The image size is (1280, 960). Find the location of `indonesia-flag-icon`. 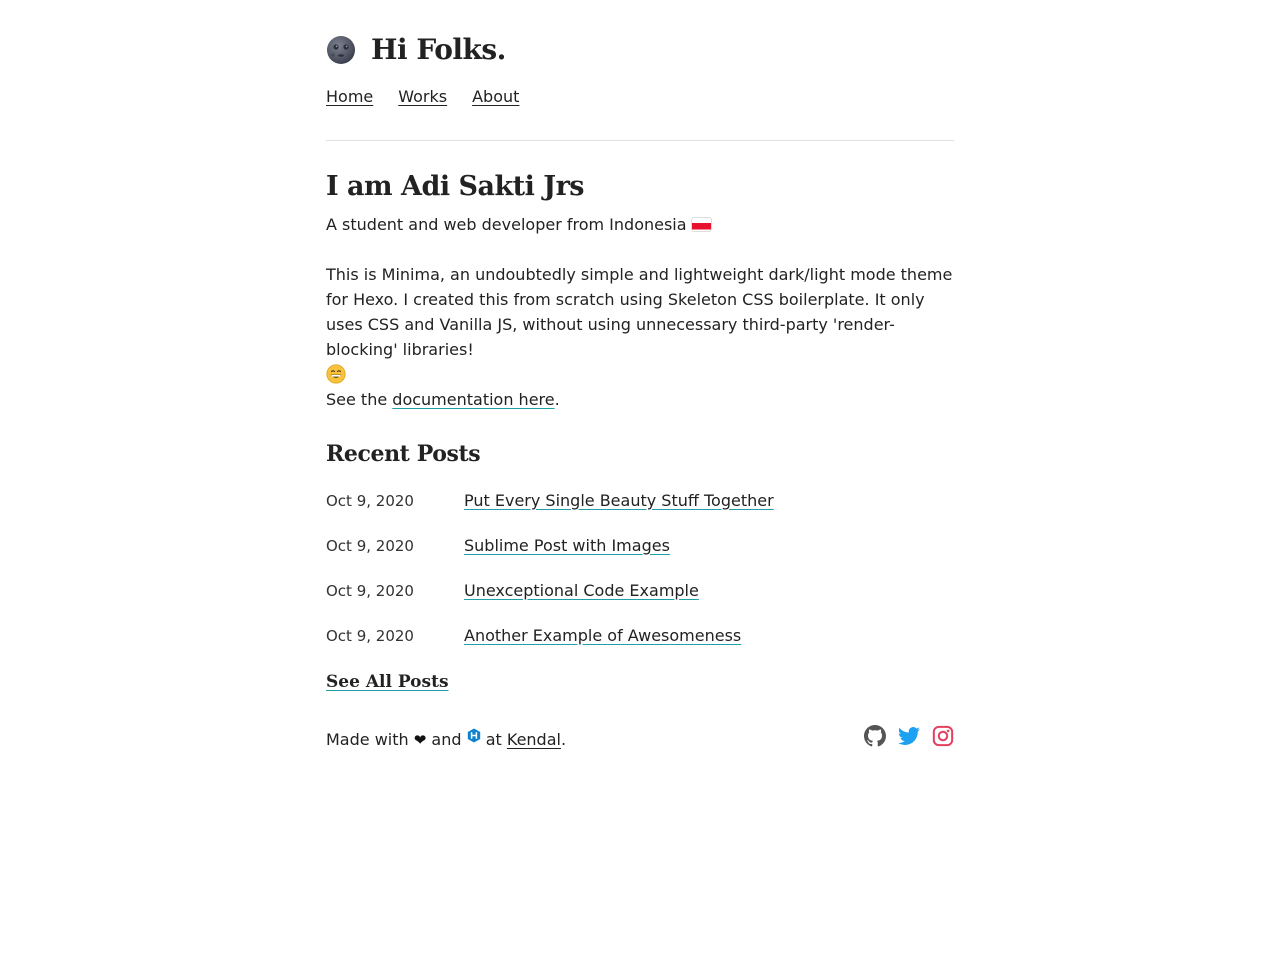

indonesia-flag-icon is located at coordinates (701, 224).